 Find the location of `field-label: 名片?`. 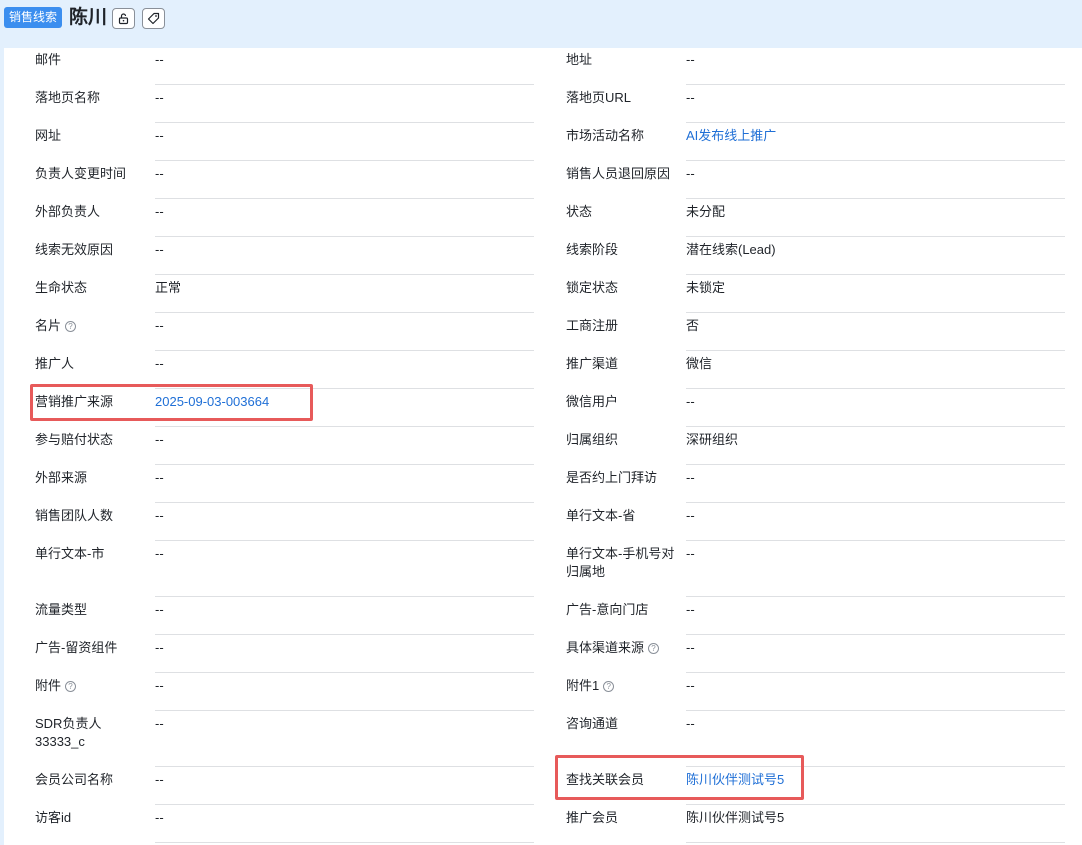

field-label: 名片? is located at coordinates (91, 326).